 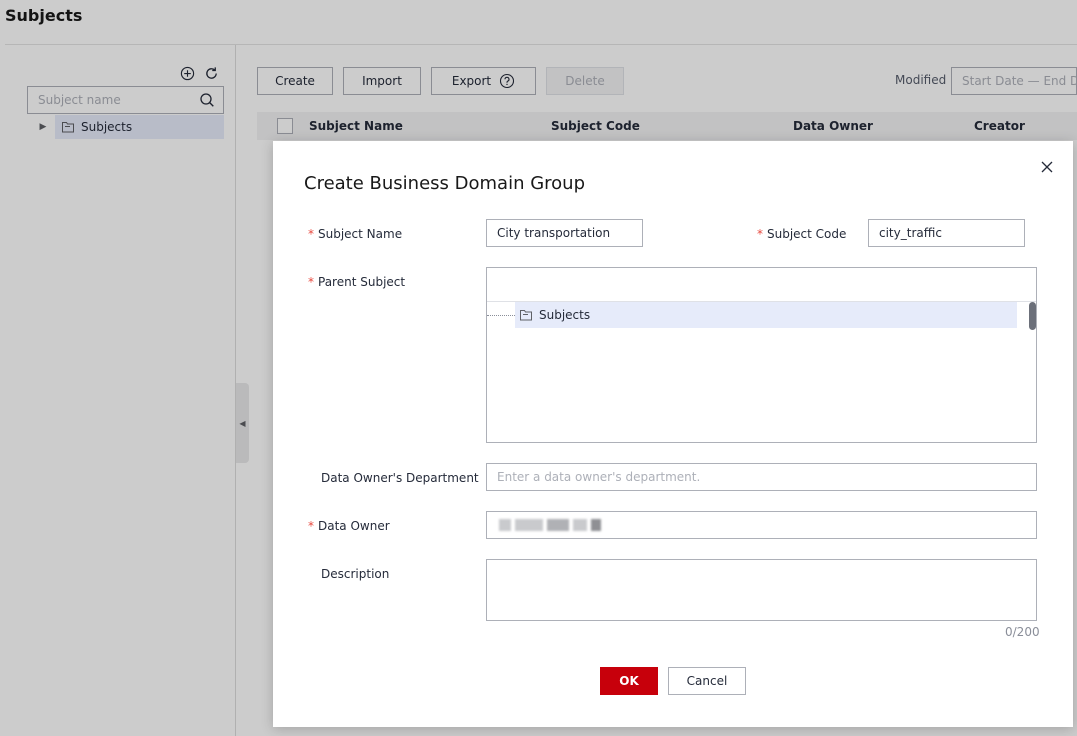 What do you see at coordinates (807, 234) in the screenshot?
I see `subject-code-label-text: Subject Code` at bounding box center [807, 234].